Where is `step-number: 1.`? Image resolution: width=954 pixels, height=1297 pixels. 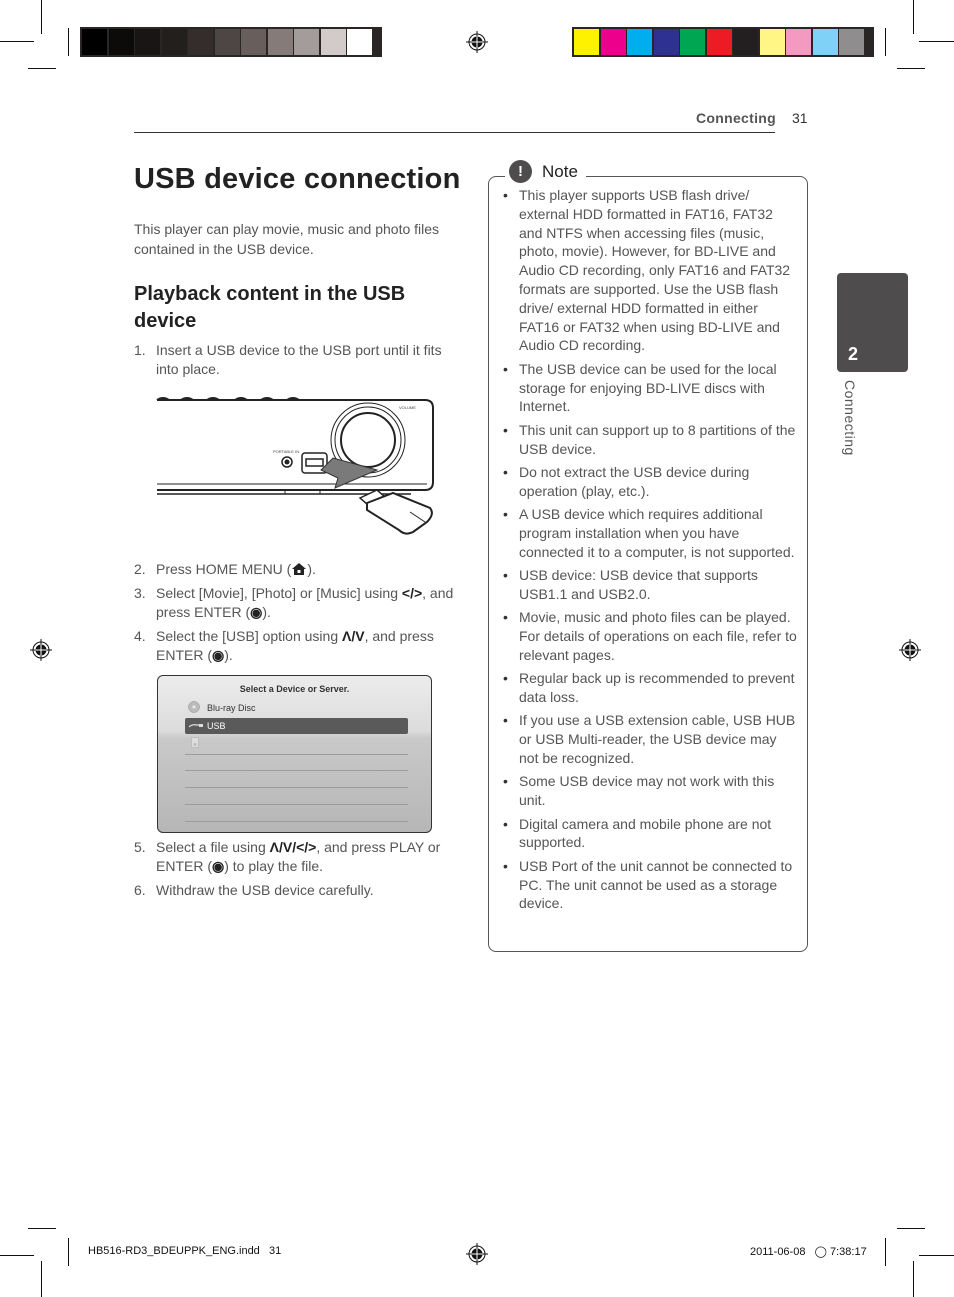 step-number: 1. is located at coordinates (140, 350).